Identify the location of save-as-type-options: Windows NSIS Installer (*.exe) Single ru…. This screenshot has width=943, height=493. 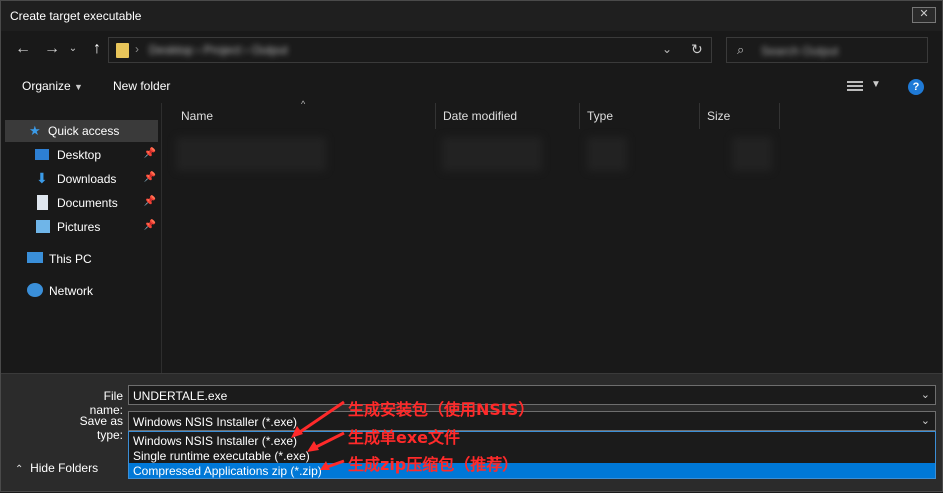
(532, 455).